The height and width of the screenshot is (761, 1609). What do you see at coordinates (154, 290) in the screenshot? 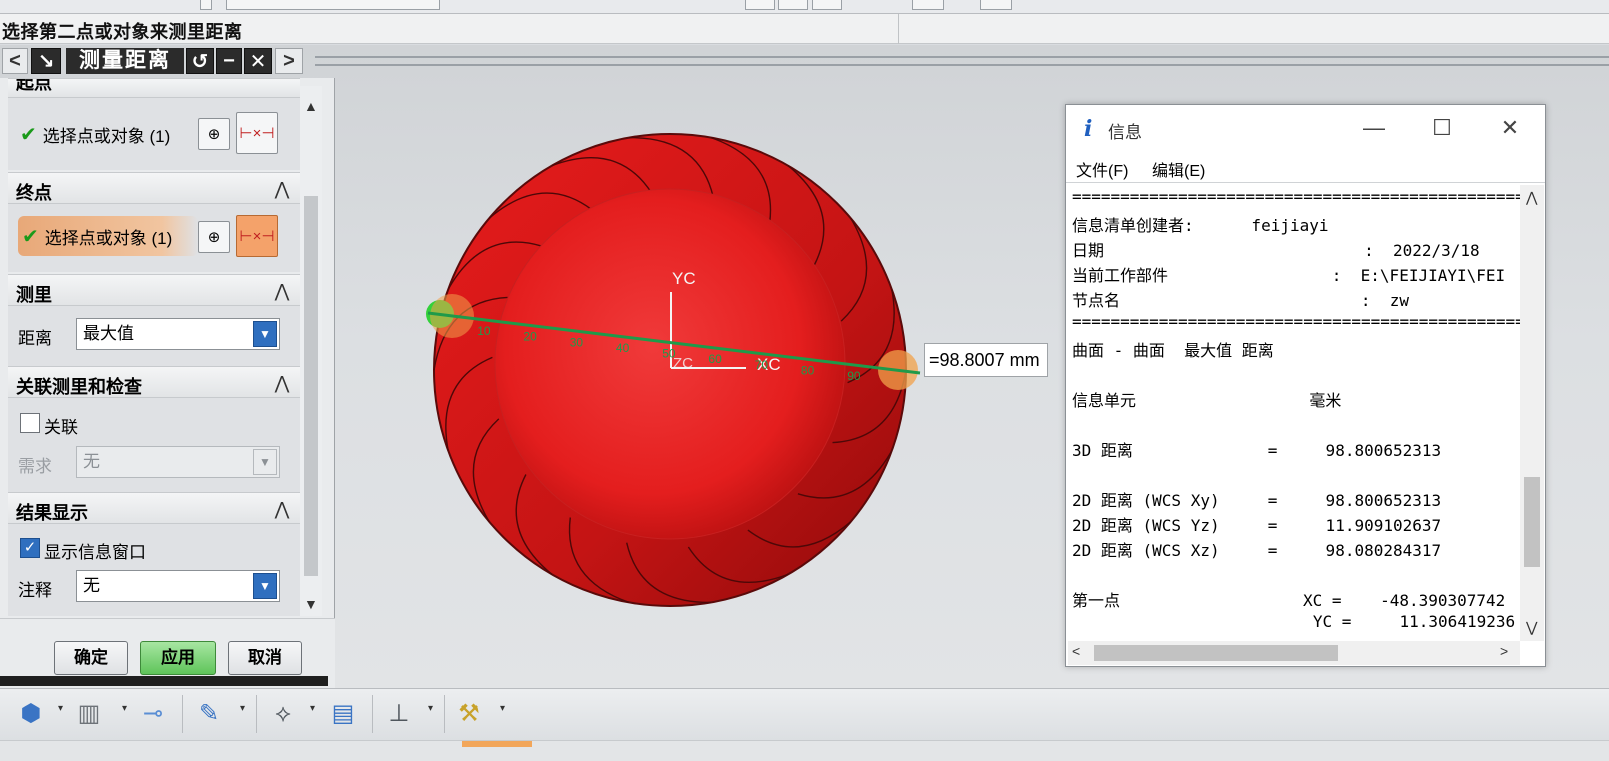
I see `section-measure-header: 测里 ⋀` at bounding box center [154, 290].